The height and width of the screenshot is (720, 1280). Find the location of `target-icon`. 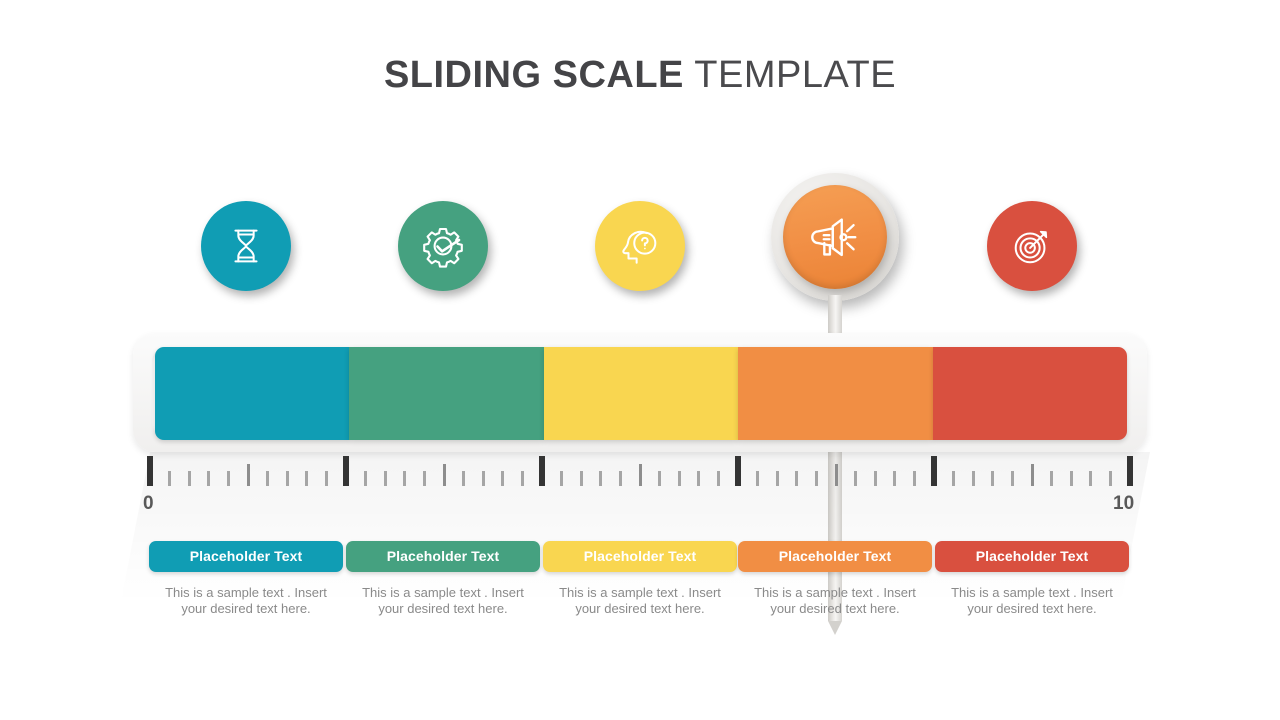

target-icon is located at coordinates (1032, 246).